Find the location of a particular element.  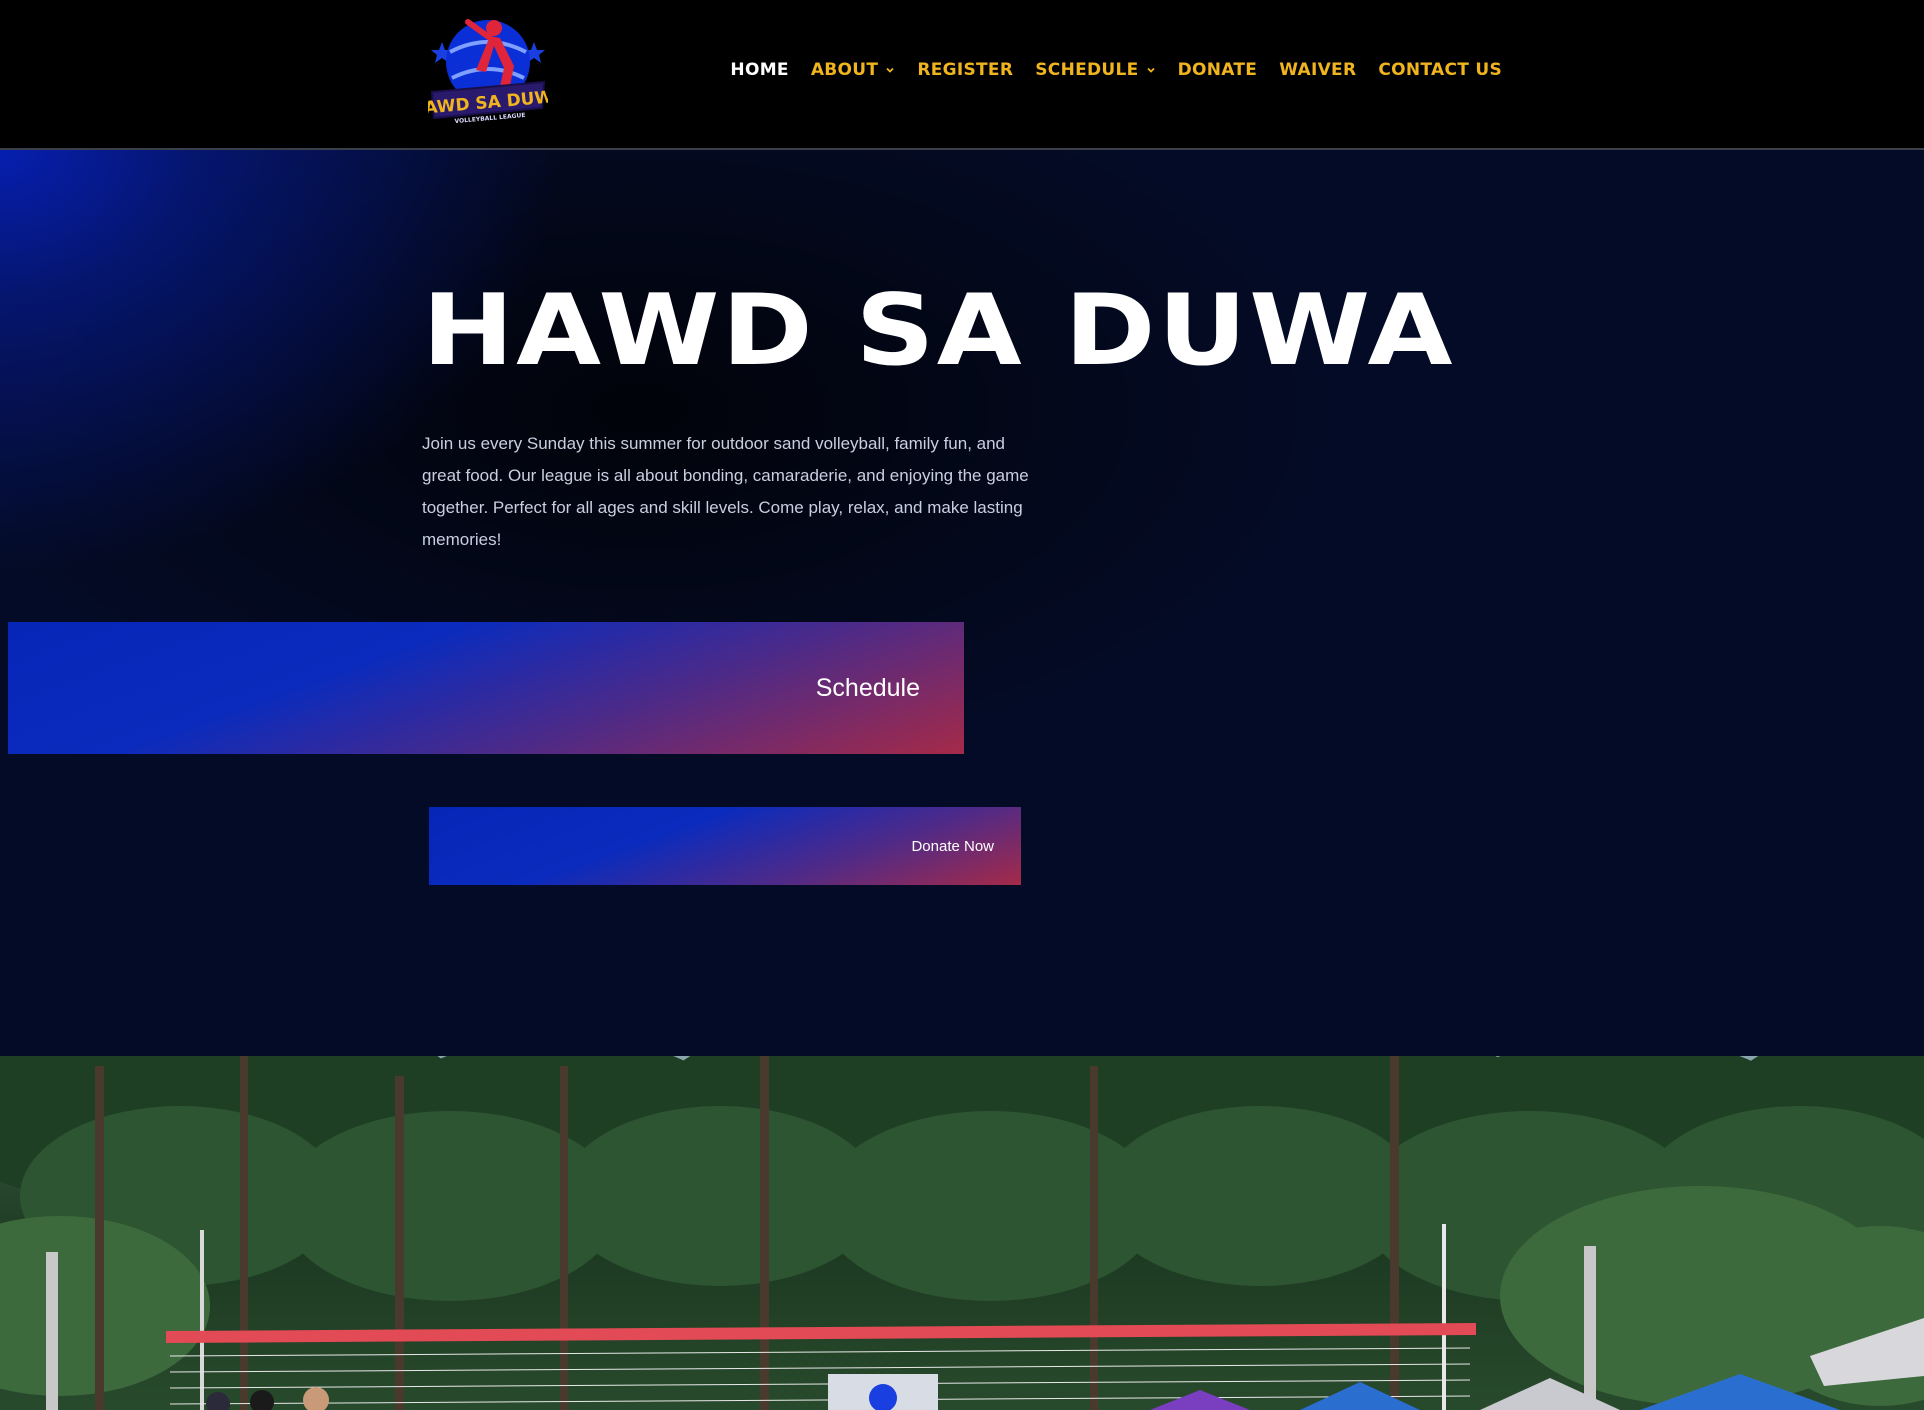

donate-now-button-label: Donate Now is located at coordinates (952, 846).